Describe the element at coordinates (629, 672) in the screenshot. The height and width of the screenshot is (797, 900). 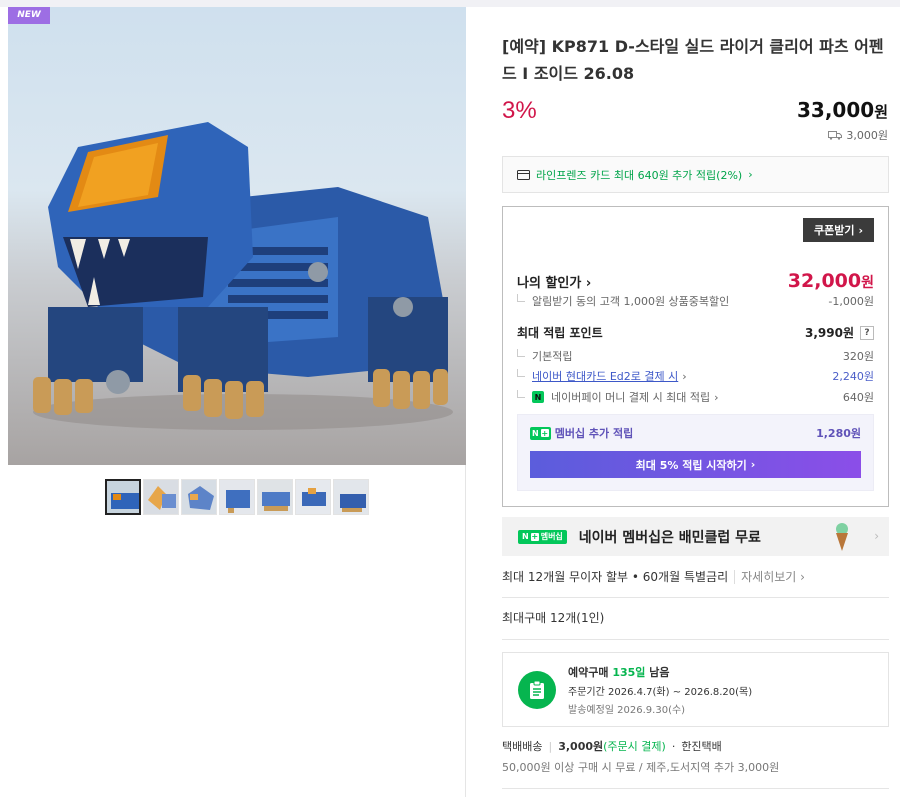
I see `preorder-days: 135일` at that location.